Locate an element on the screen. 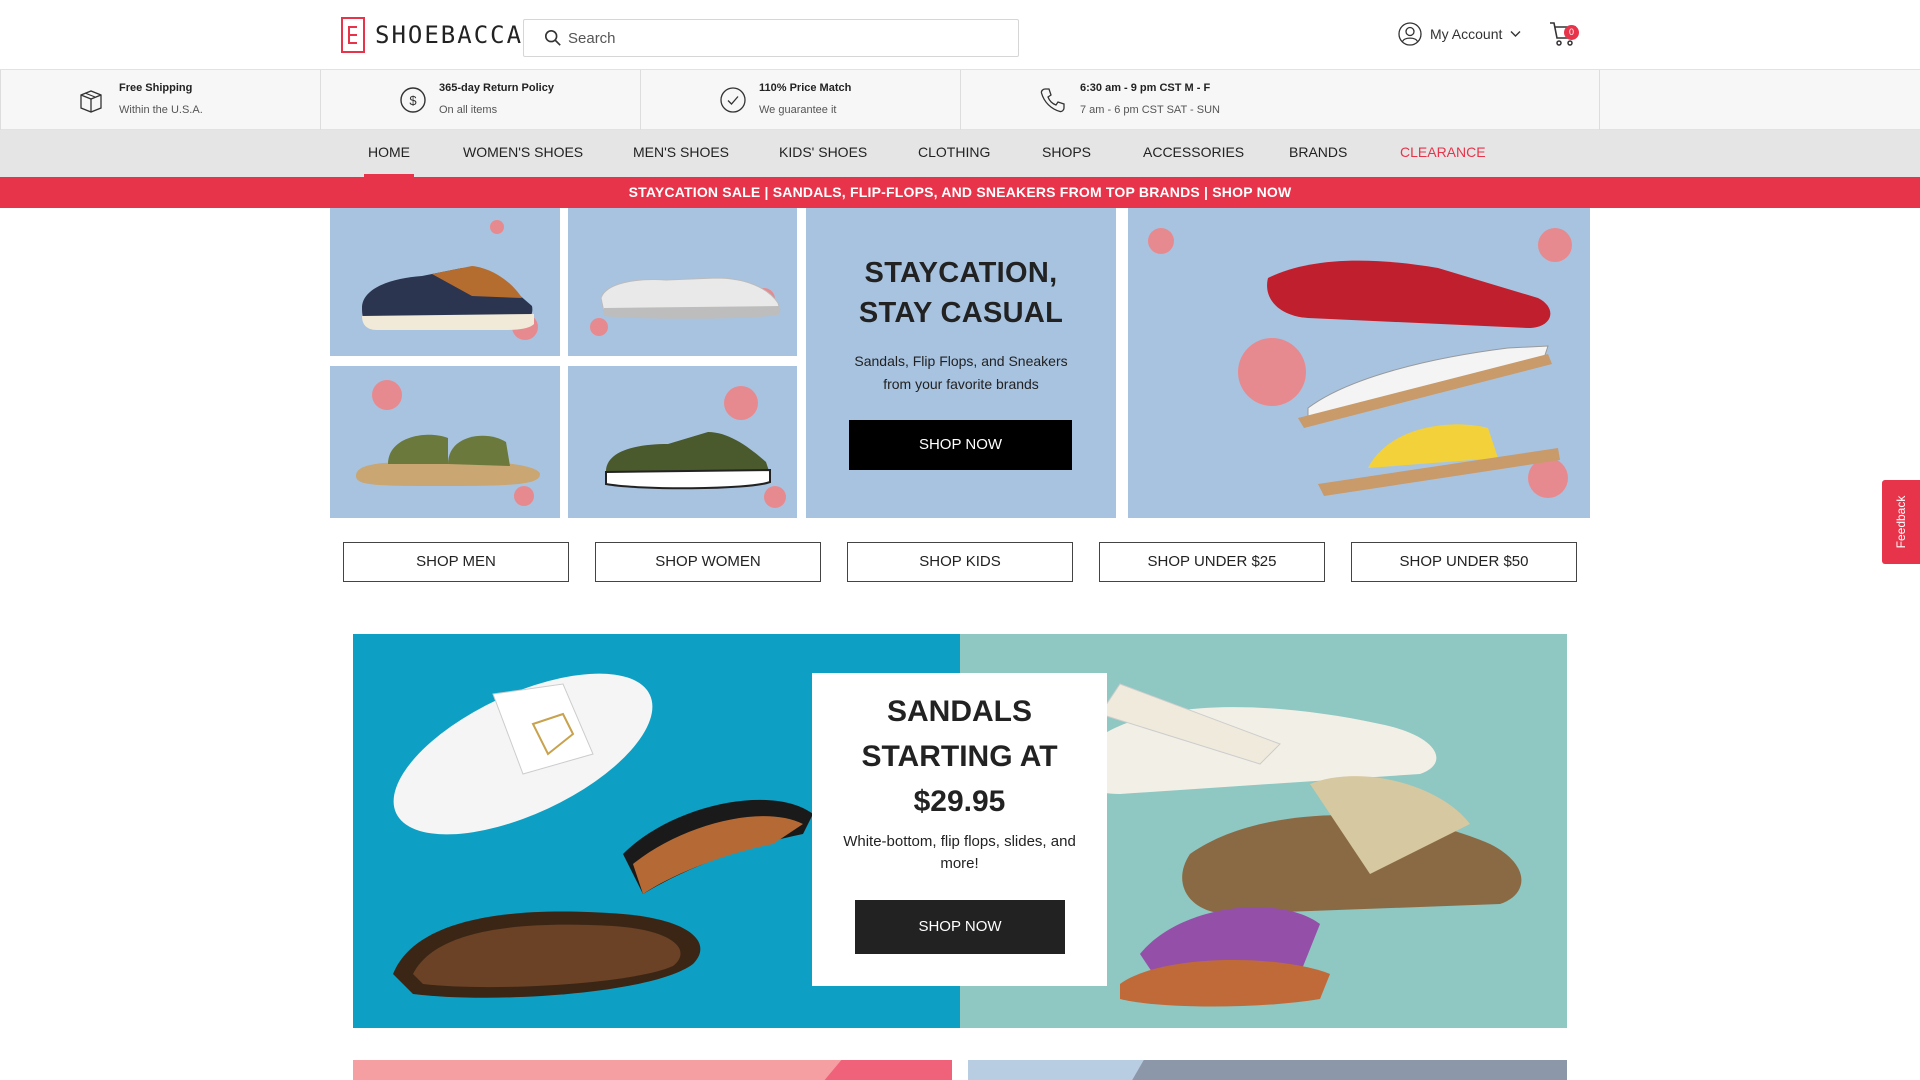 This screenshot has width=1920, height=1080. nav-item-accessories: ACCESSORIES is located at coordinates (1193, 153).